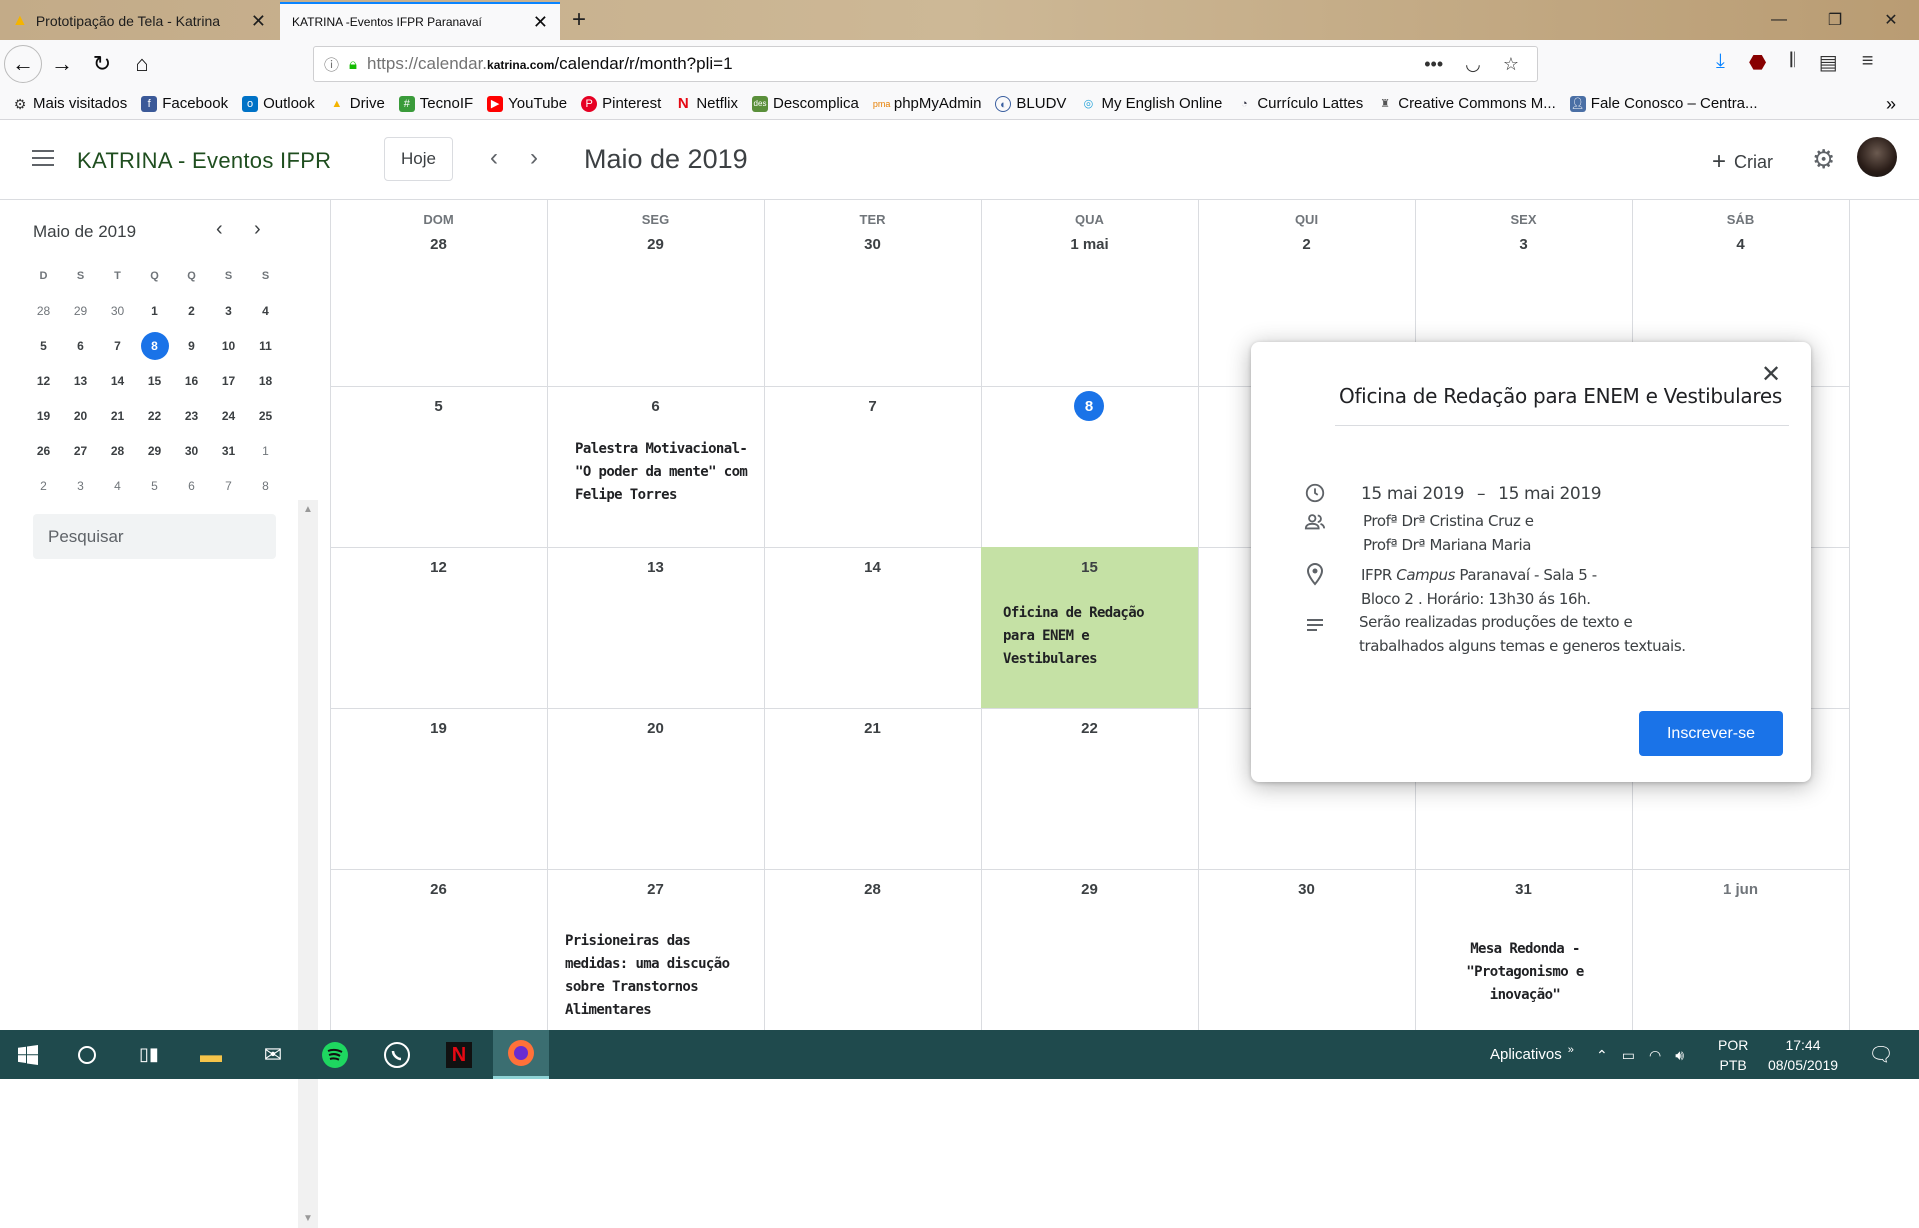 The height and width of the screenshot is (1228, 1919). I want to click on bookmark-descomplica: des Descomplica, so click(805, 103).